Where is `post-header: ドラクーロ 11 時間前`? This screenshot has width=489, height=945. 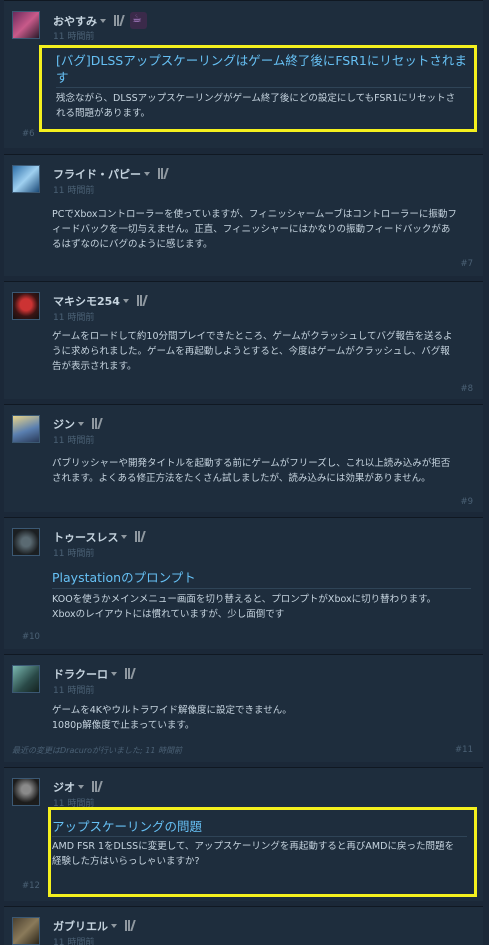 post-header: ドラクーロ 11 時間前 is located at coordinates (242, 683).